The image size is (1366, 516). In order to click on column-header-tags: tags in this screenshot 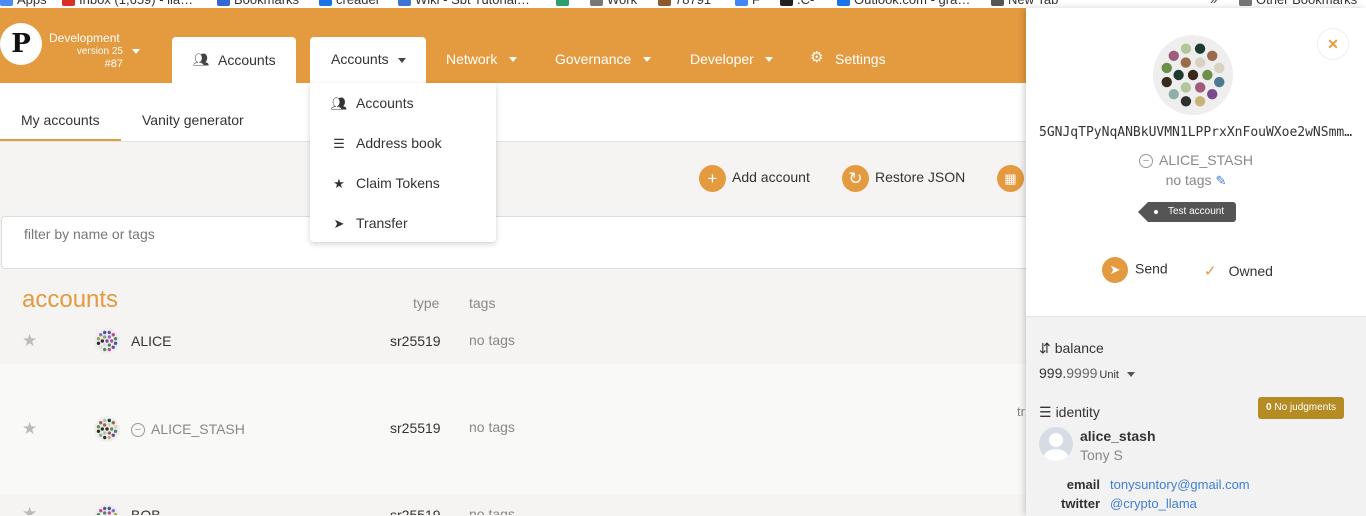, I will do `click(482, 303)`.